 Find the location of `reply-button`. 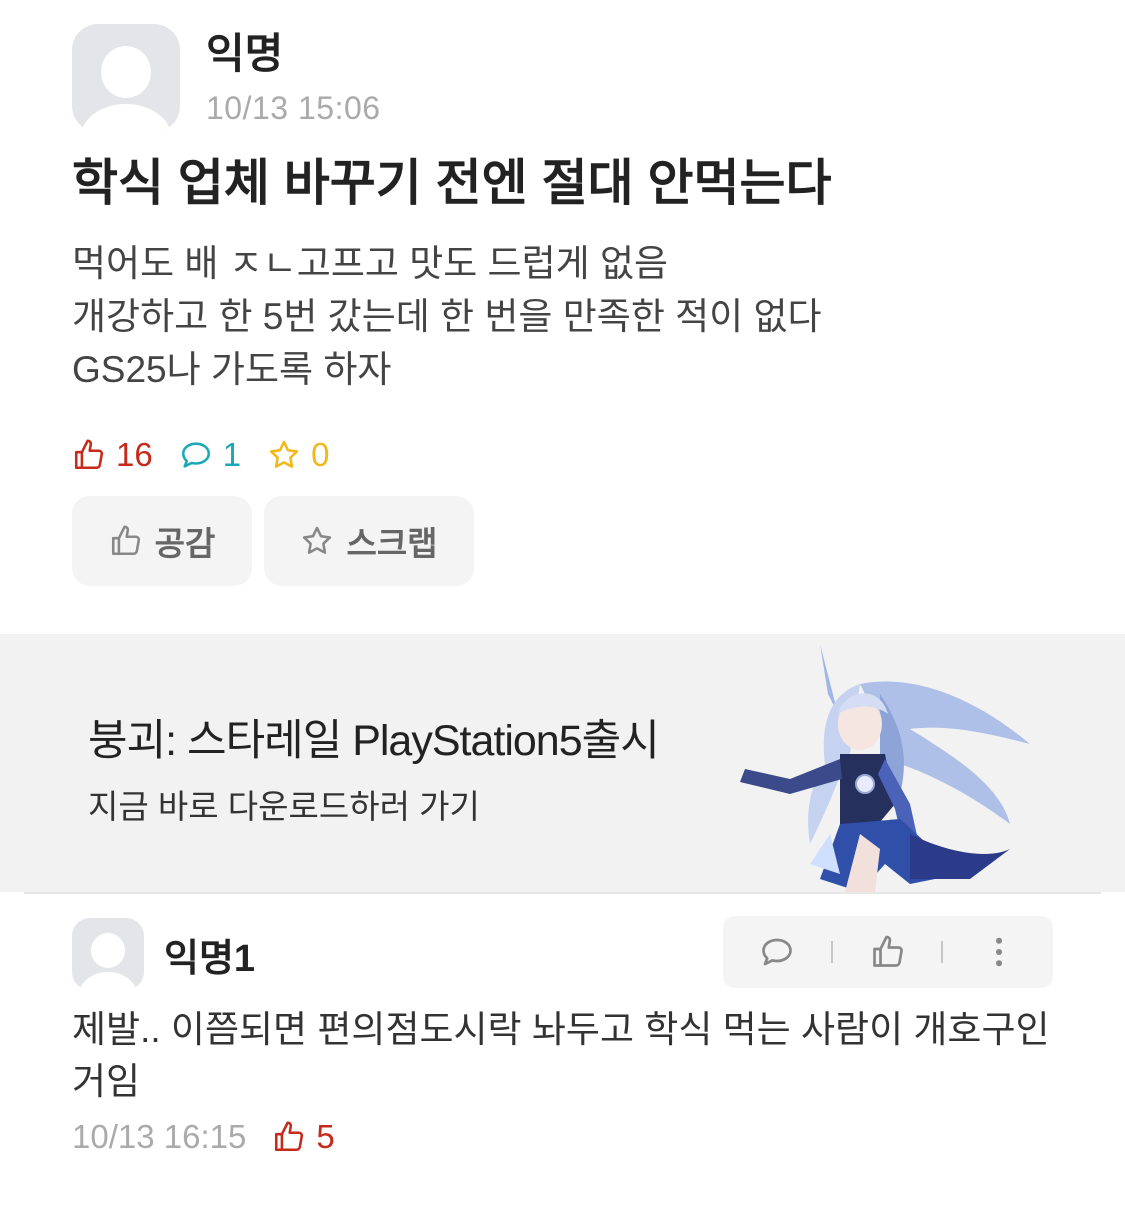

reply-button is located at coordinates (777, 952).